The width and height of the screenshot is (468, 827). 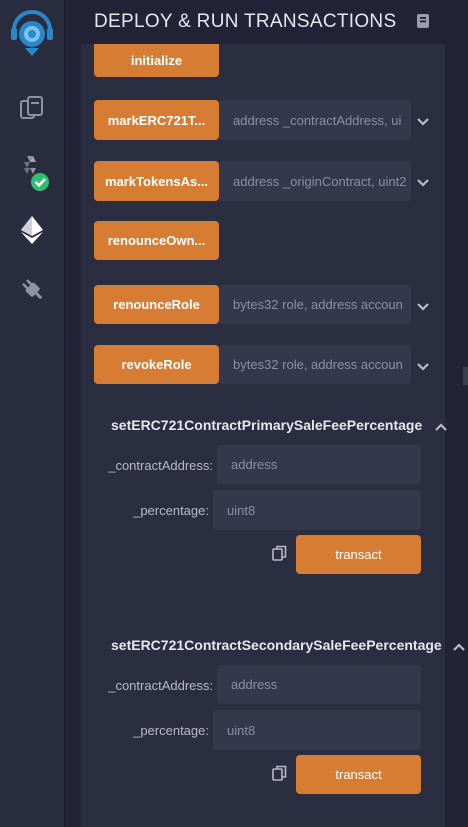 I want to click on plugin-manager-icon, so click(x=32, y=289).